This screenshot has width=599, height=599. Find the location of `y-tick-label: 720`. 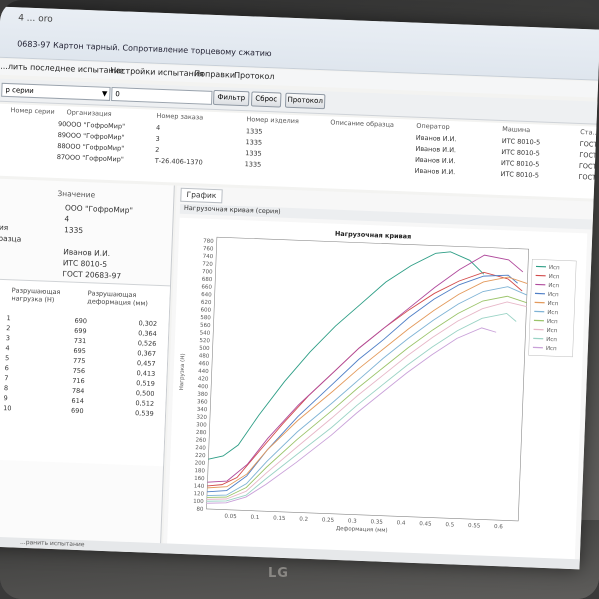

y-tick-label: 720 is located at coordinates (207, 264).